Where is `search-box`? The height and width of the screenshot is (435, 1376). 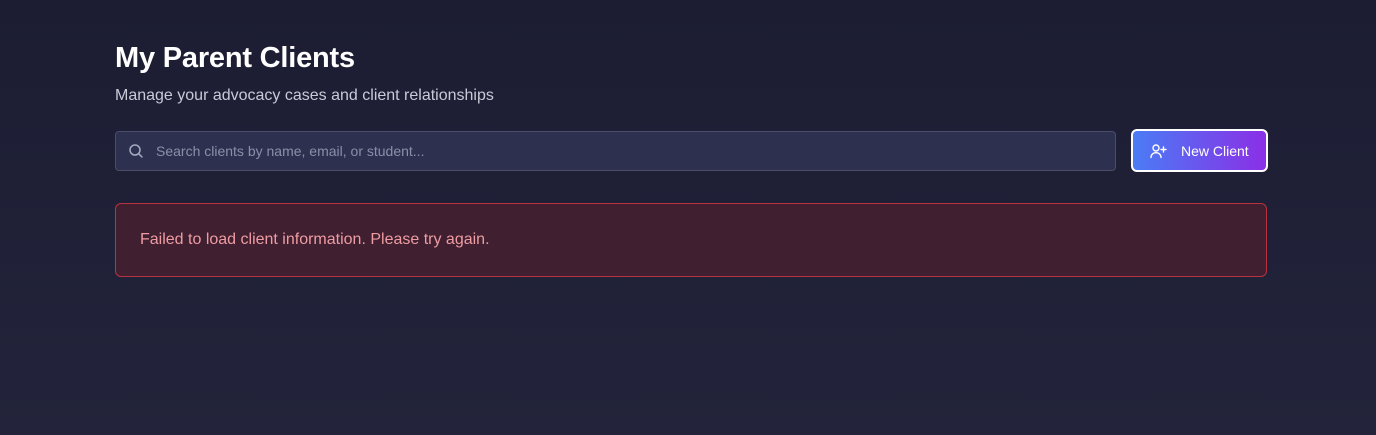
search-box is located at coordinates (615, 151).